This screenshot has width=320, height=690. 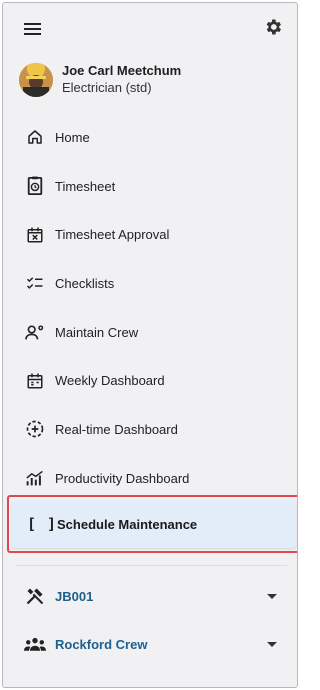 I want to click on crew-manage-icon, so click(x=35, y=332).